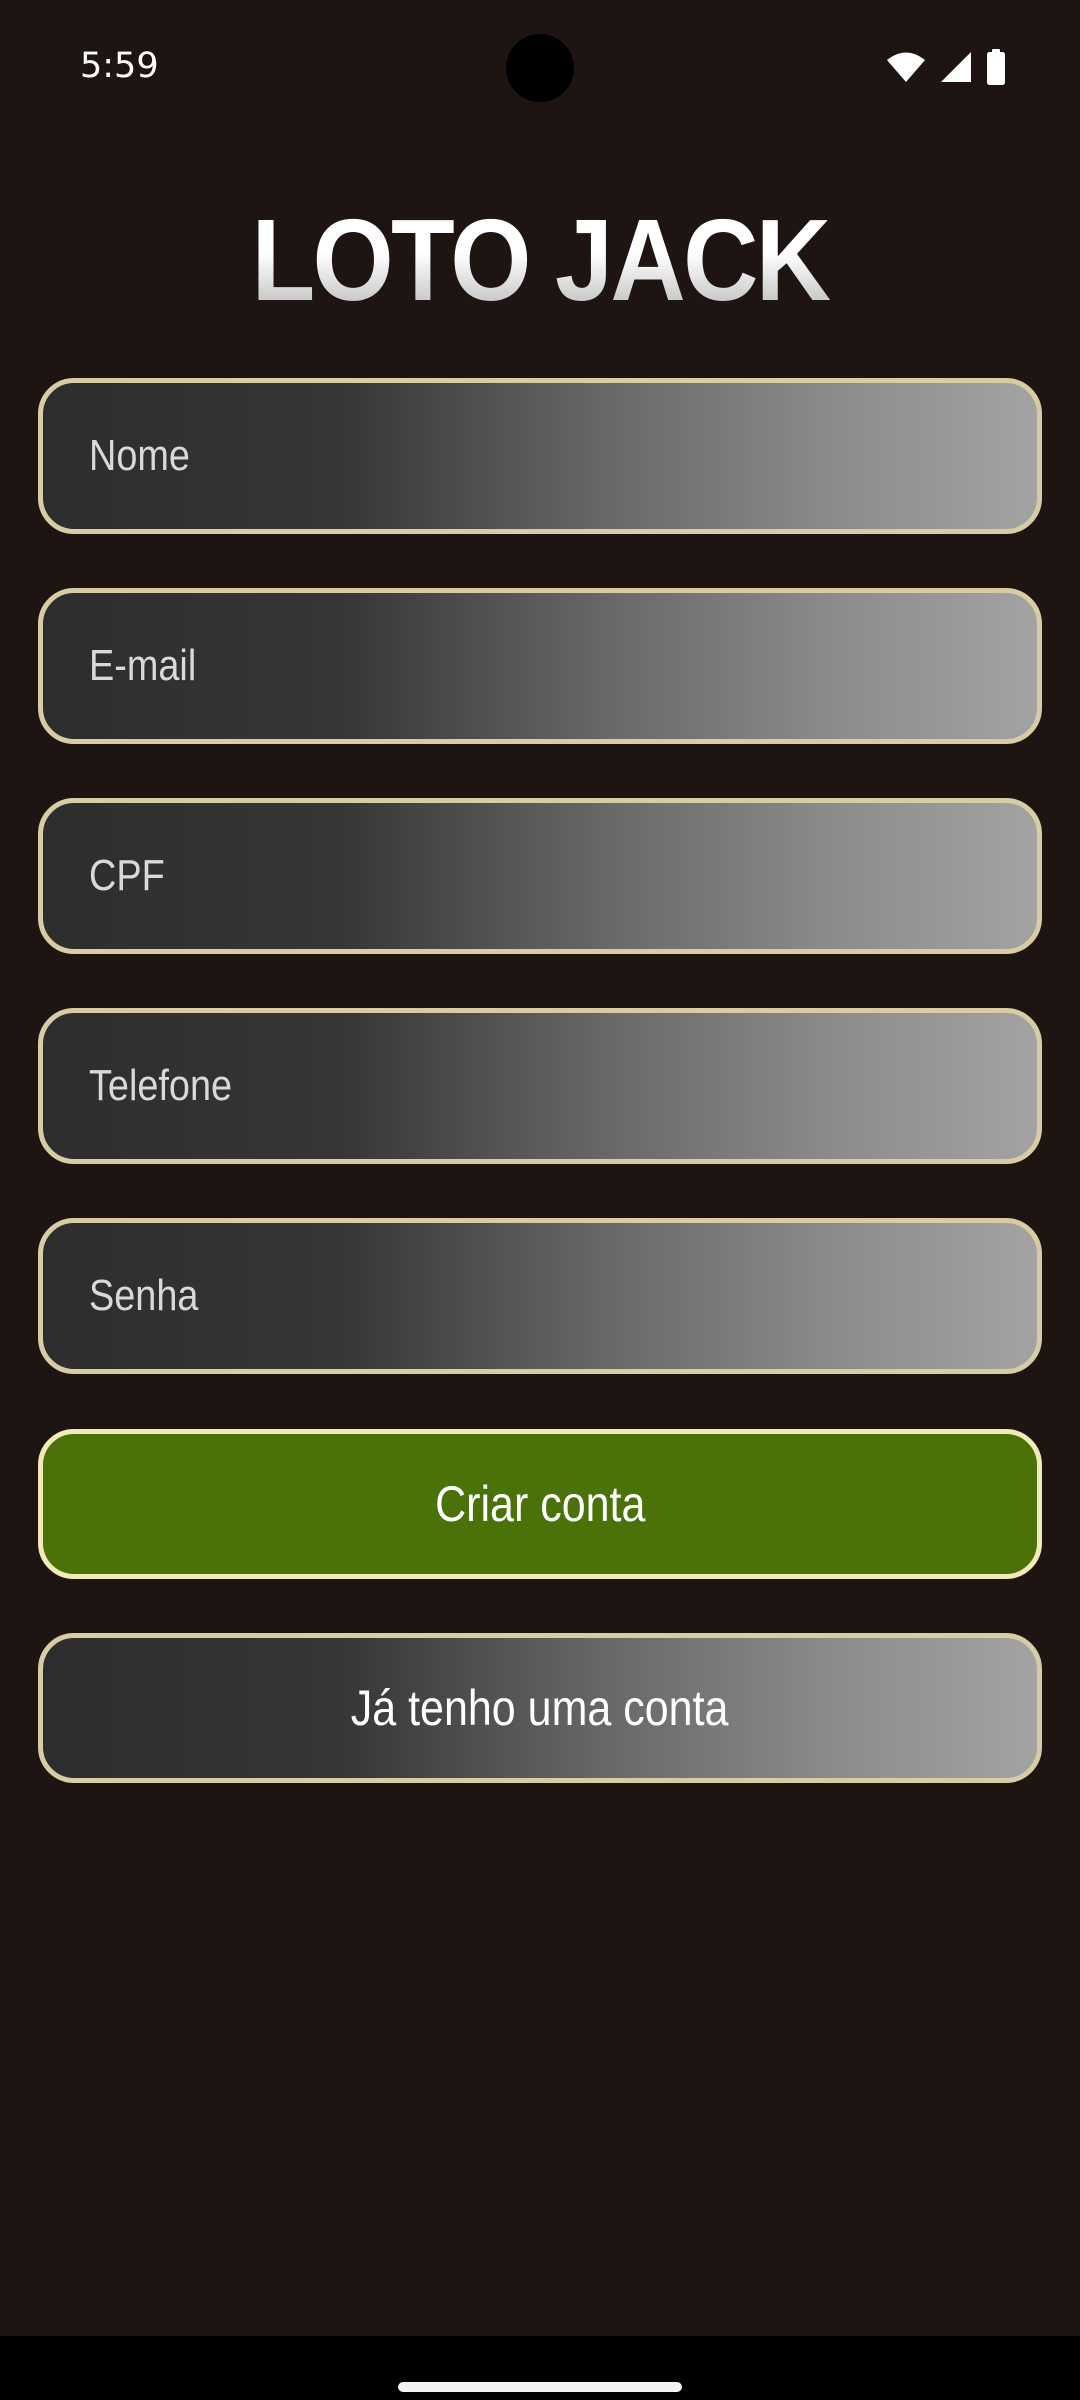  Describe the element at coordinates (139, 455) in the screenshot. I see `name-field-placeholder: Nome` at that location.